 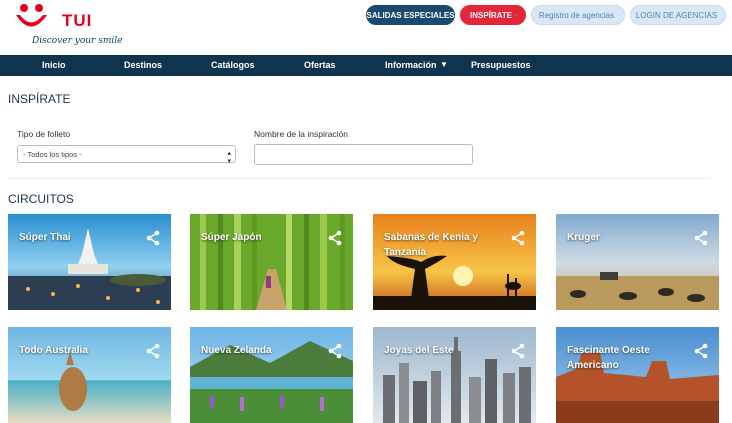 I want to click on card-title: Kruger, so click(x=624, y=237).